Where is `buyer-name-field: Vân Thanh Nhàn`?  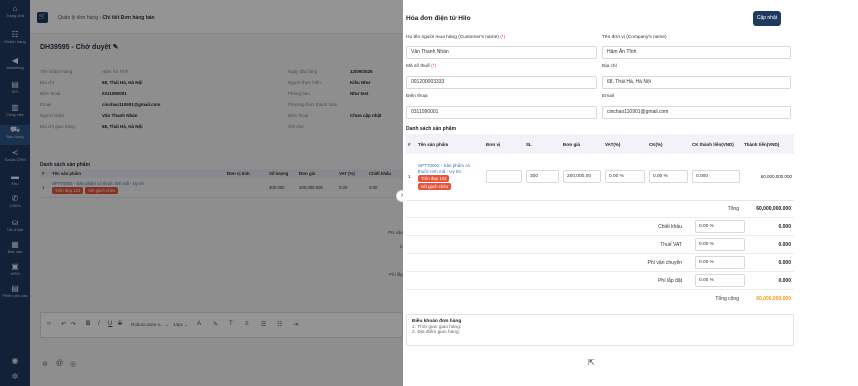
buyer-name-field: Vân Thanh Nhàn is located at coordinates (501, 52).